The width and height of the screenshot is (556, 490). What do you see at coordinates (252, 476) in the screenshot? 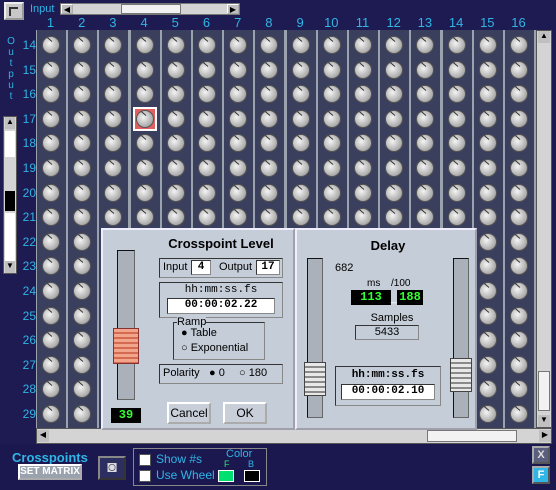
I see `background-color-swatch` at bounding box center [252, 476].